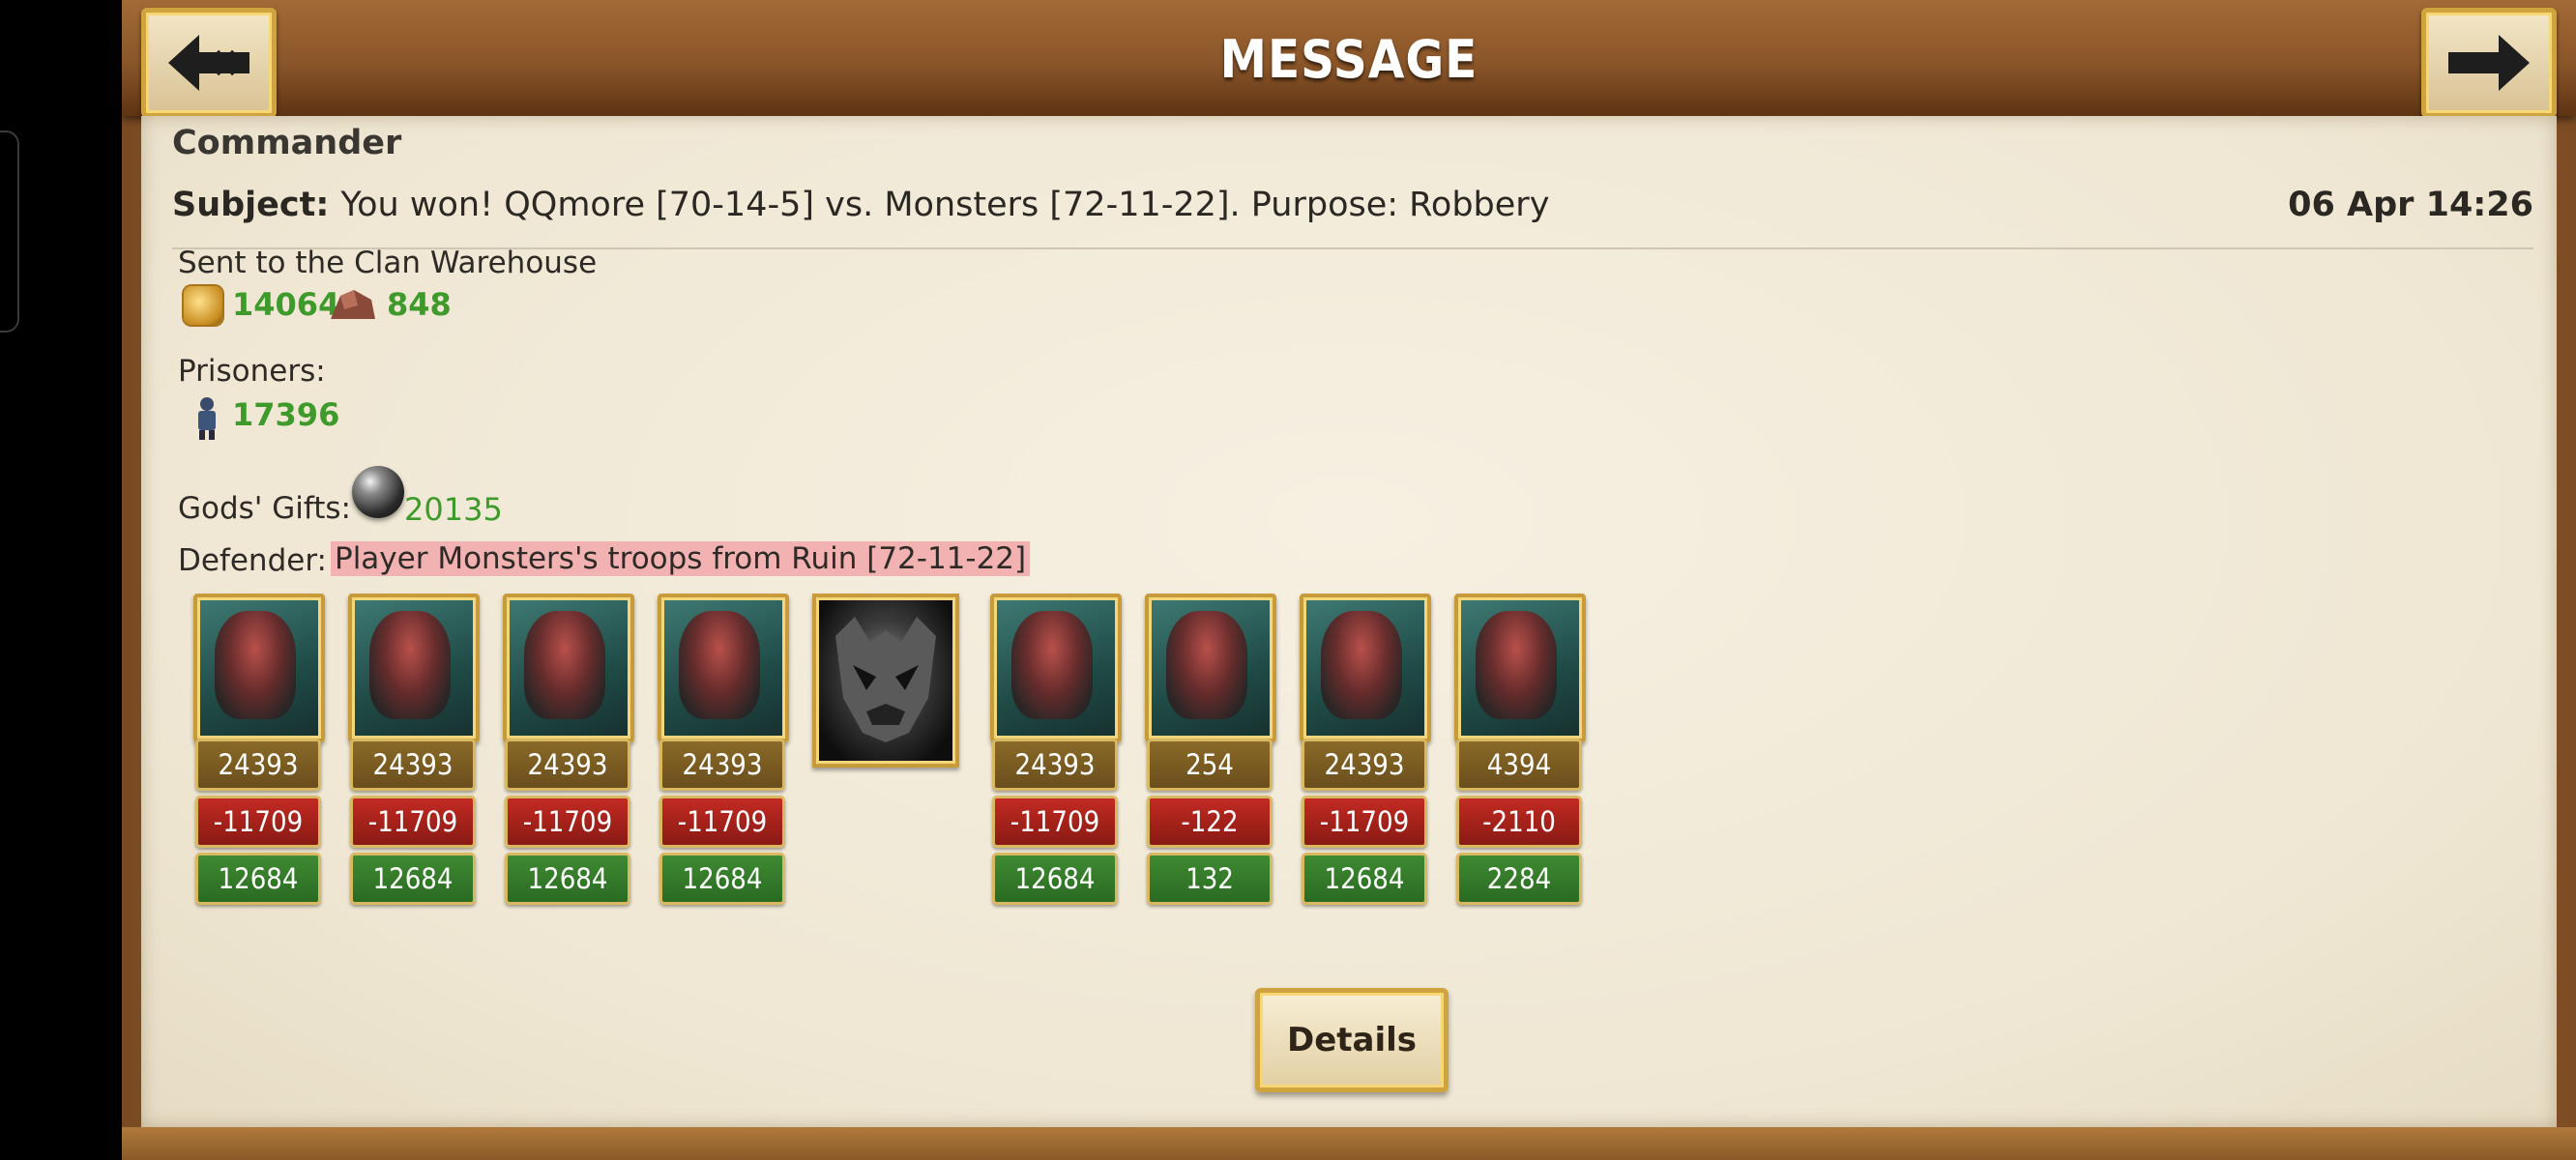  What do you see at coordinates (1516, 665) in the screenshot?
I see `serpent-mage-icon` at bounding box center [1516, 665].